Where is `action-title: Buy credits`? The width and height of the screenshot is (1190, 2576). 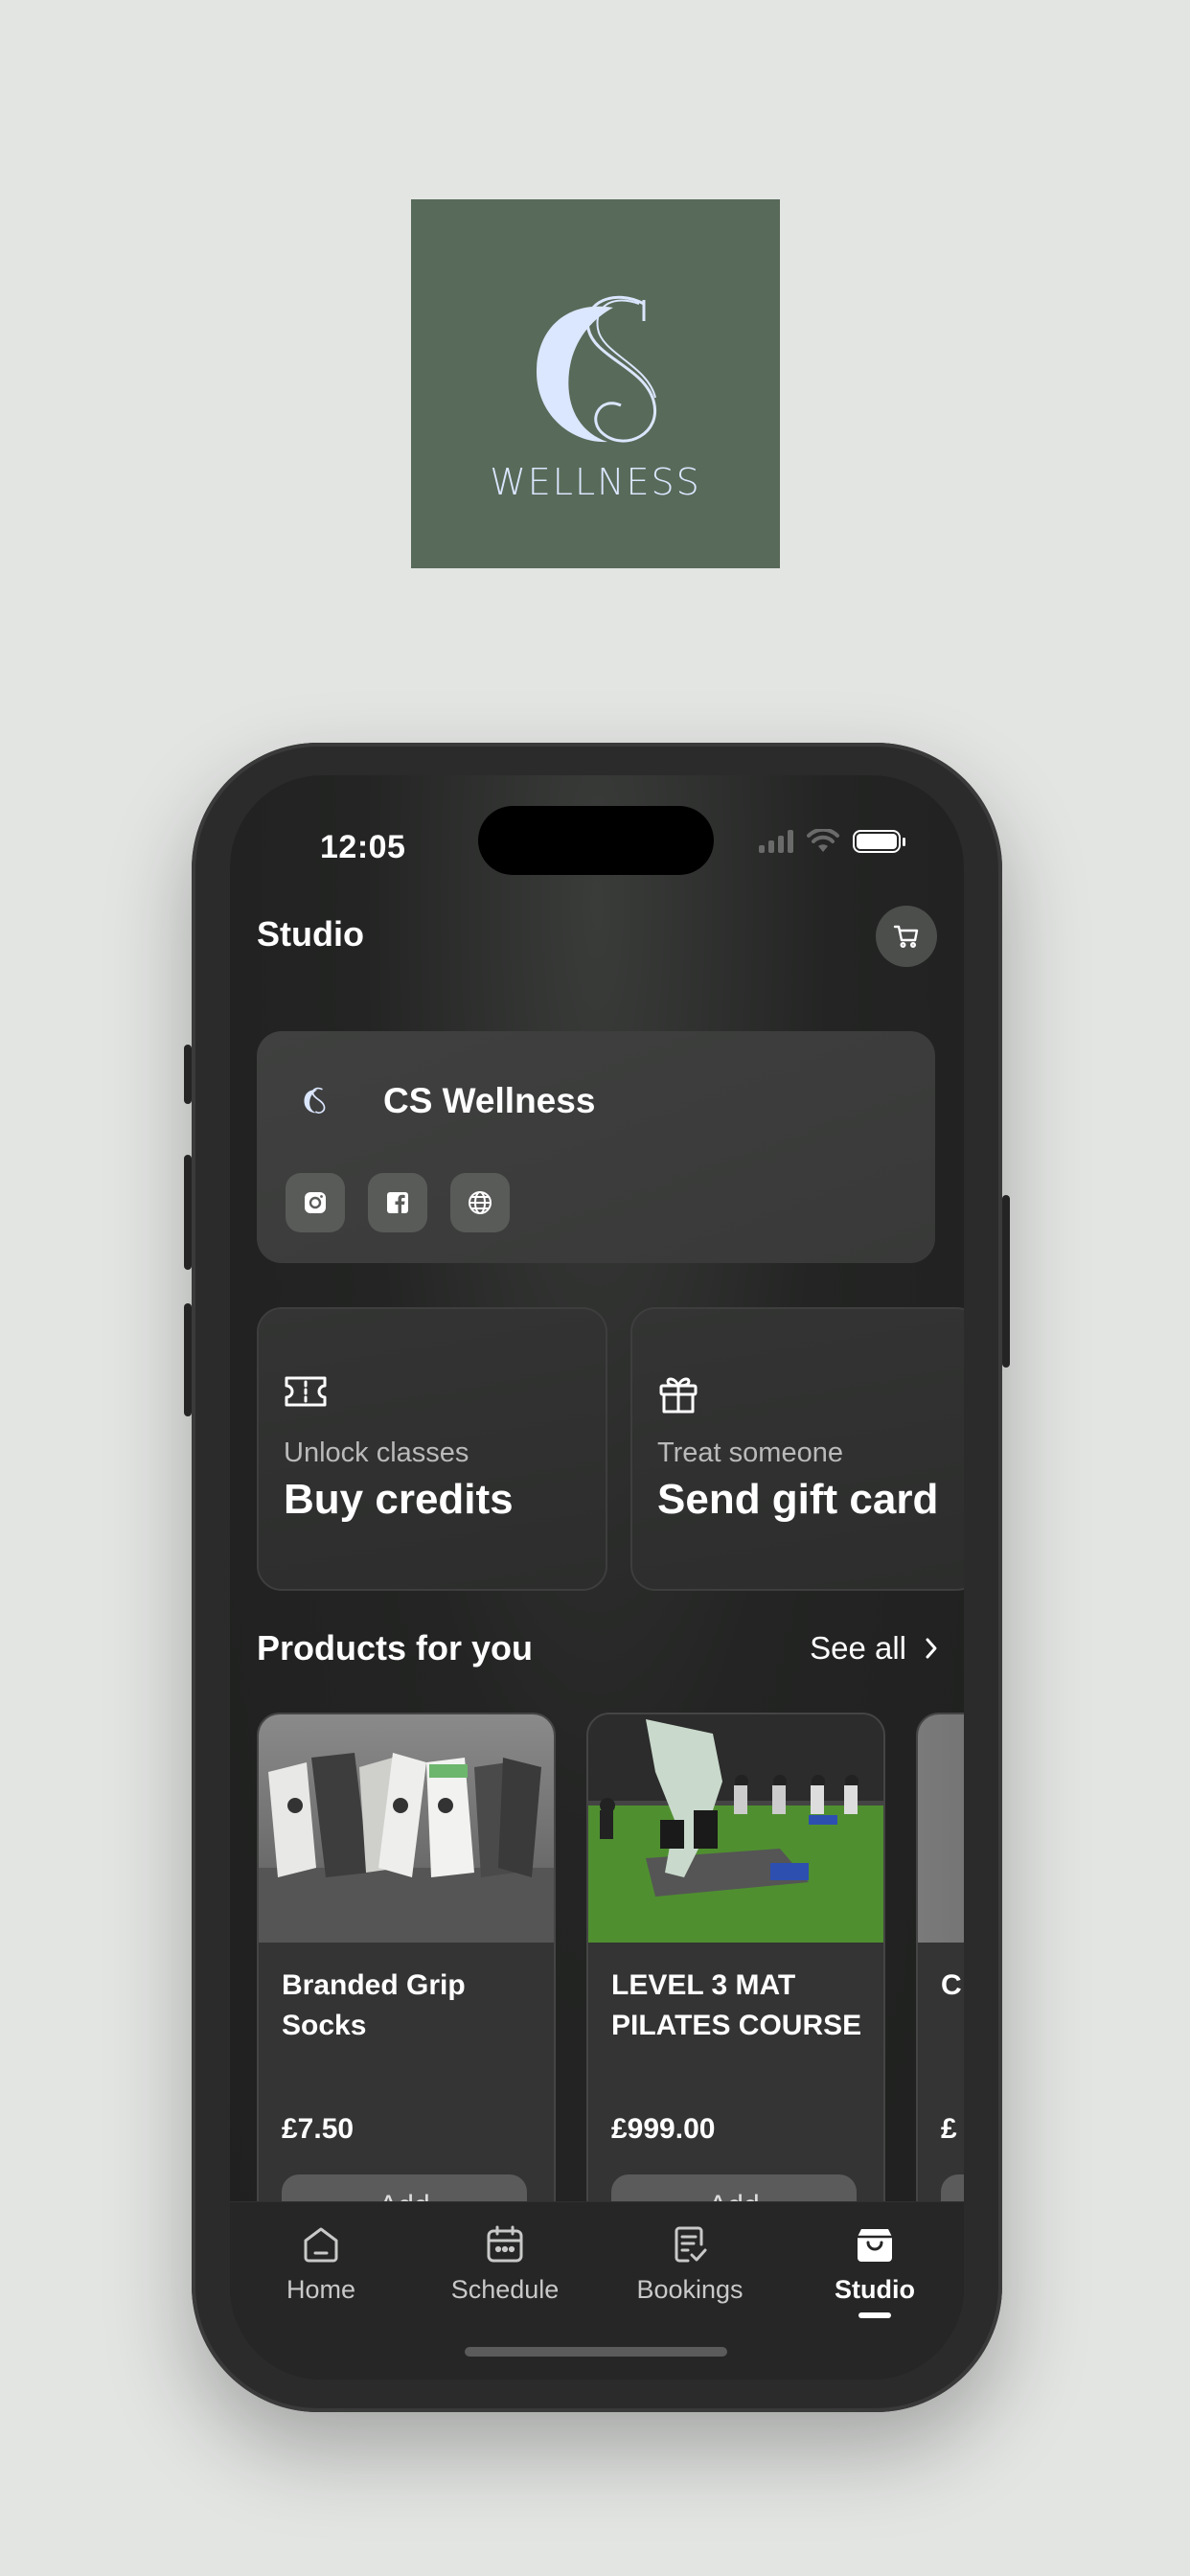
action-title: Buy credits is located at coordinates (399, 1499).